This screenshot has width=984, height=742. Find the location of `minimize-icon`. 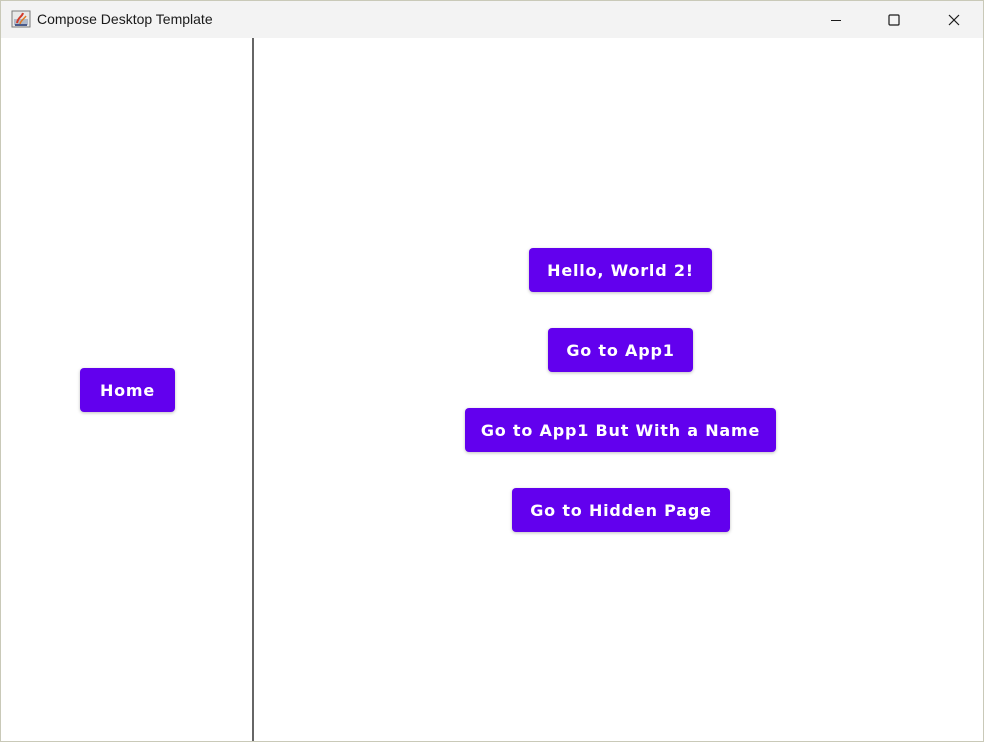

minimize-icon is located at coordinates (836, 20).